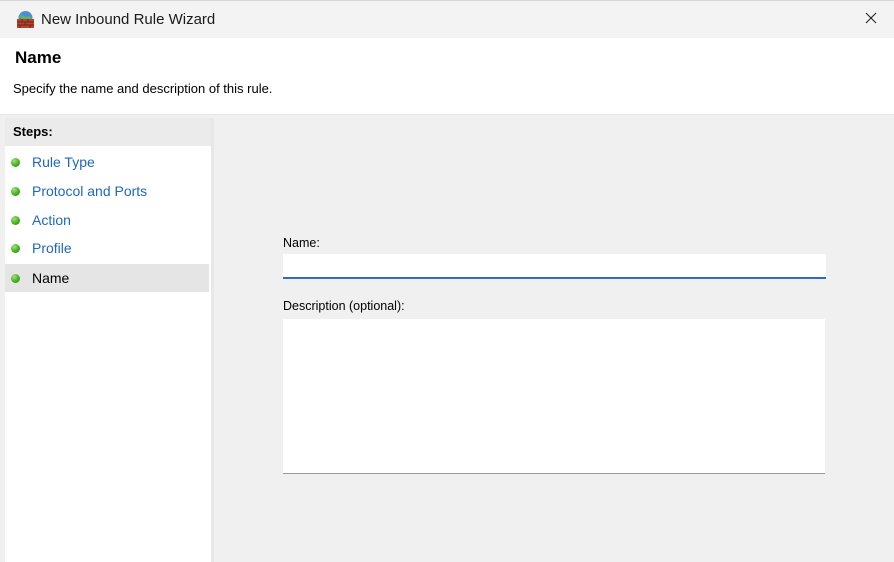 The height and width of the screenshot is (562, 894). I want to click on name-input, so click(554, 266).